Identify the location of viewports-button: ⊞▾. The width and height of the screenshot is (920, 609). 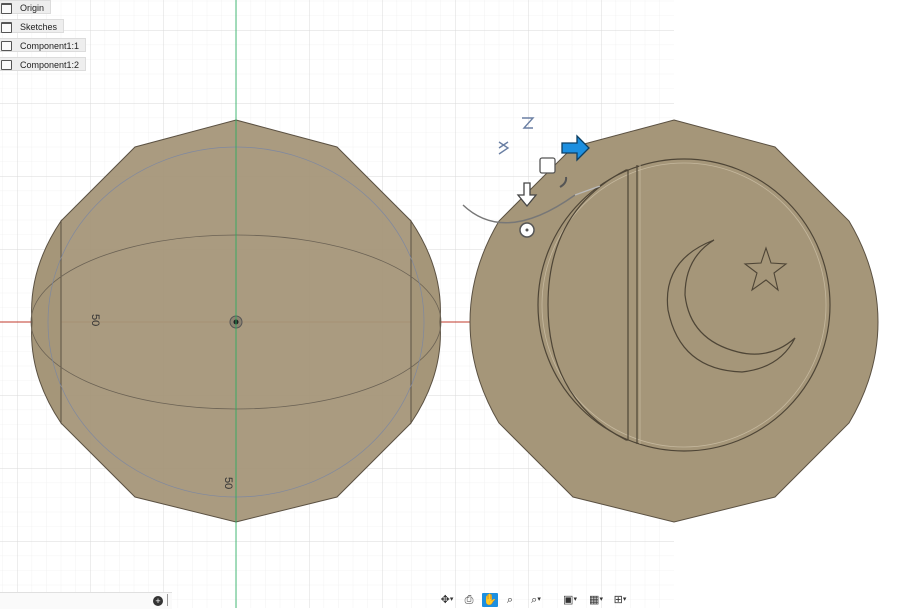
(620, 600).